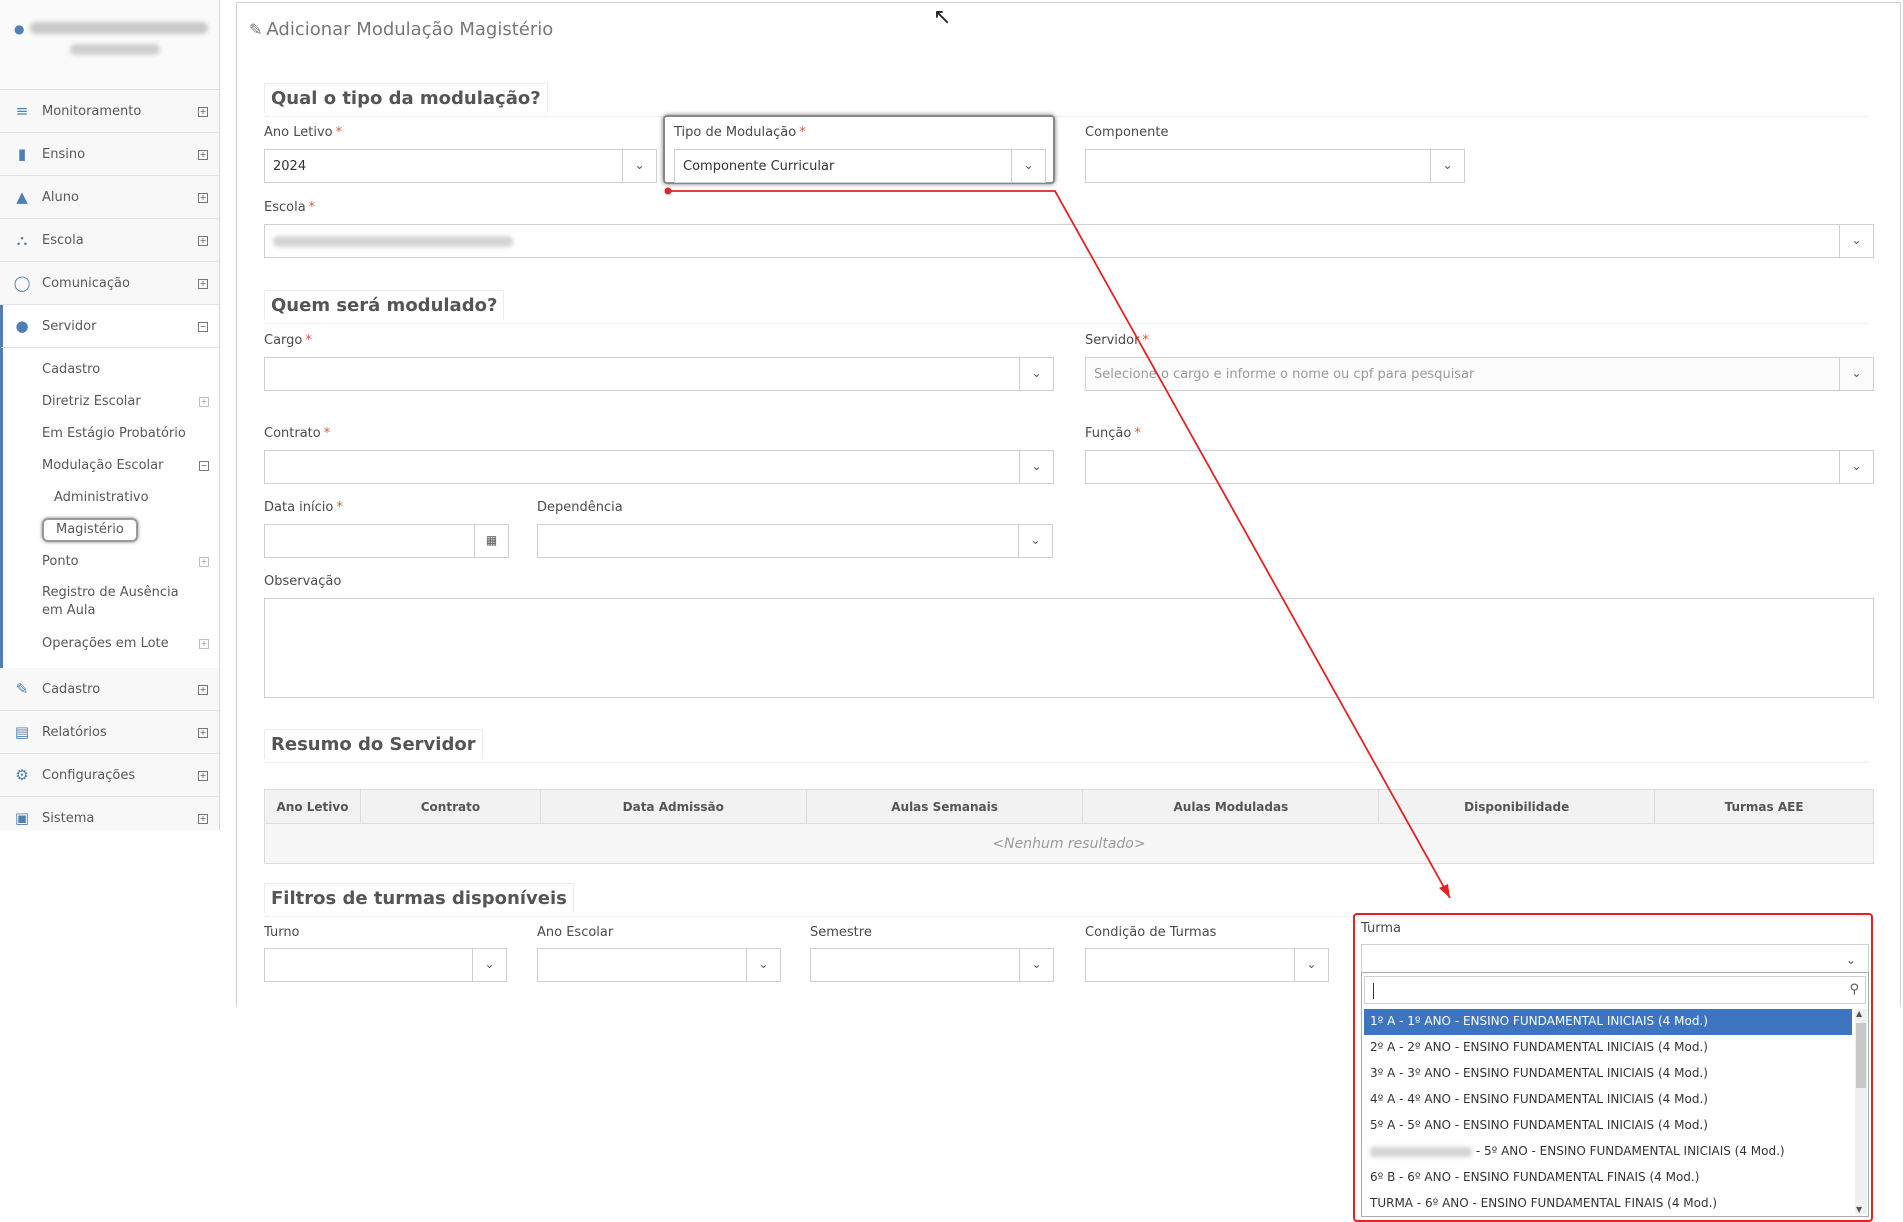 This screenshot has width=1903, height=1222. I want to click on graduation-cap-icon: ▲, so click(22, 197).